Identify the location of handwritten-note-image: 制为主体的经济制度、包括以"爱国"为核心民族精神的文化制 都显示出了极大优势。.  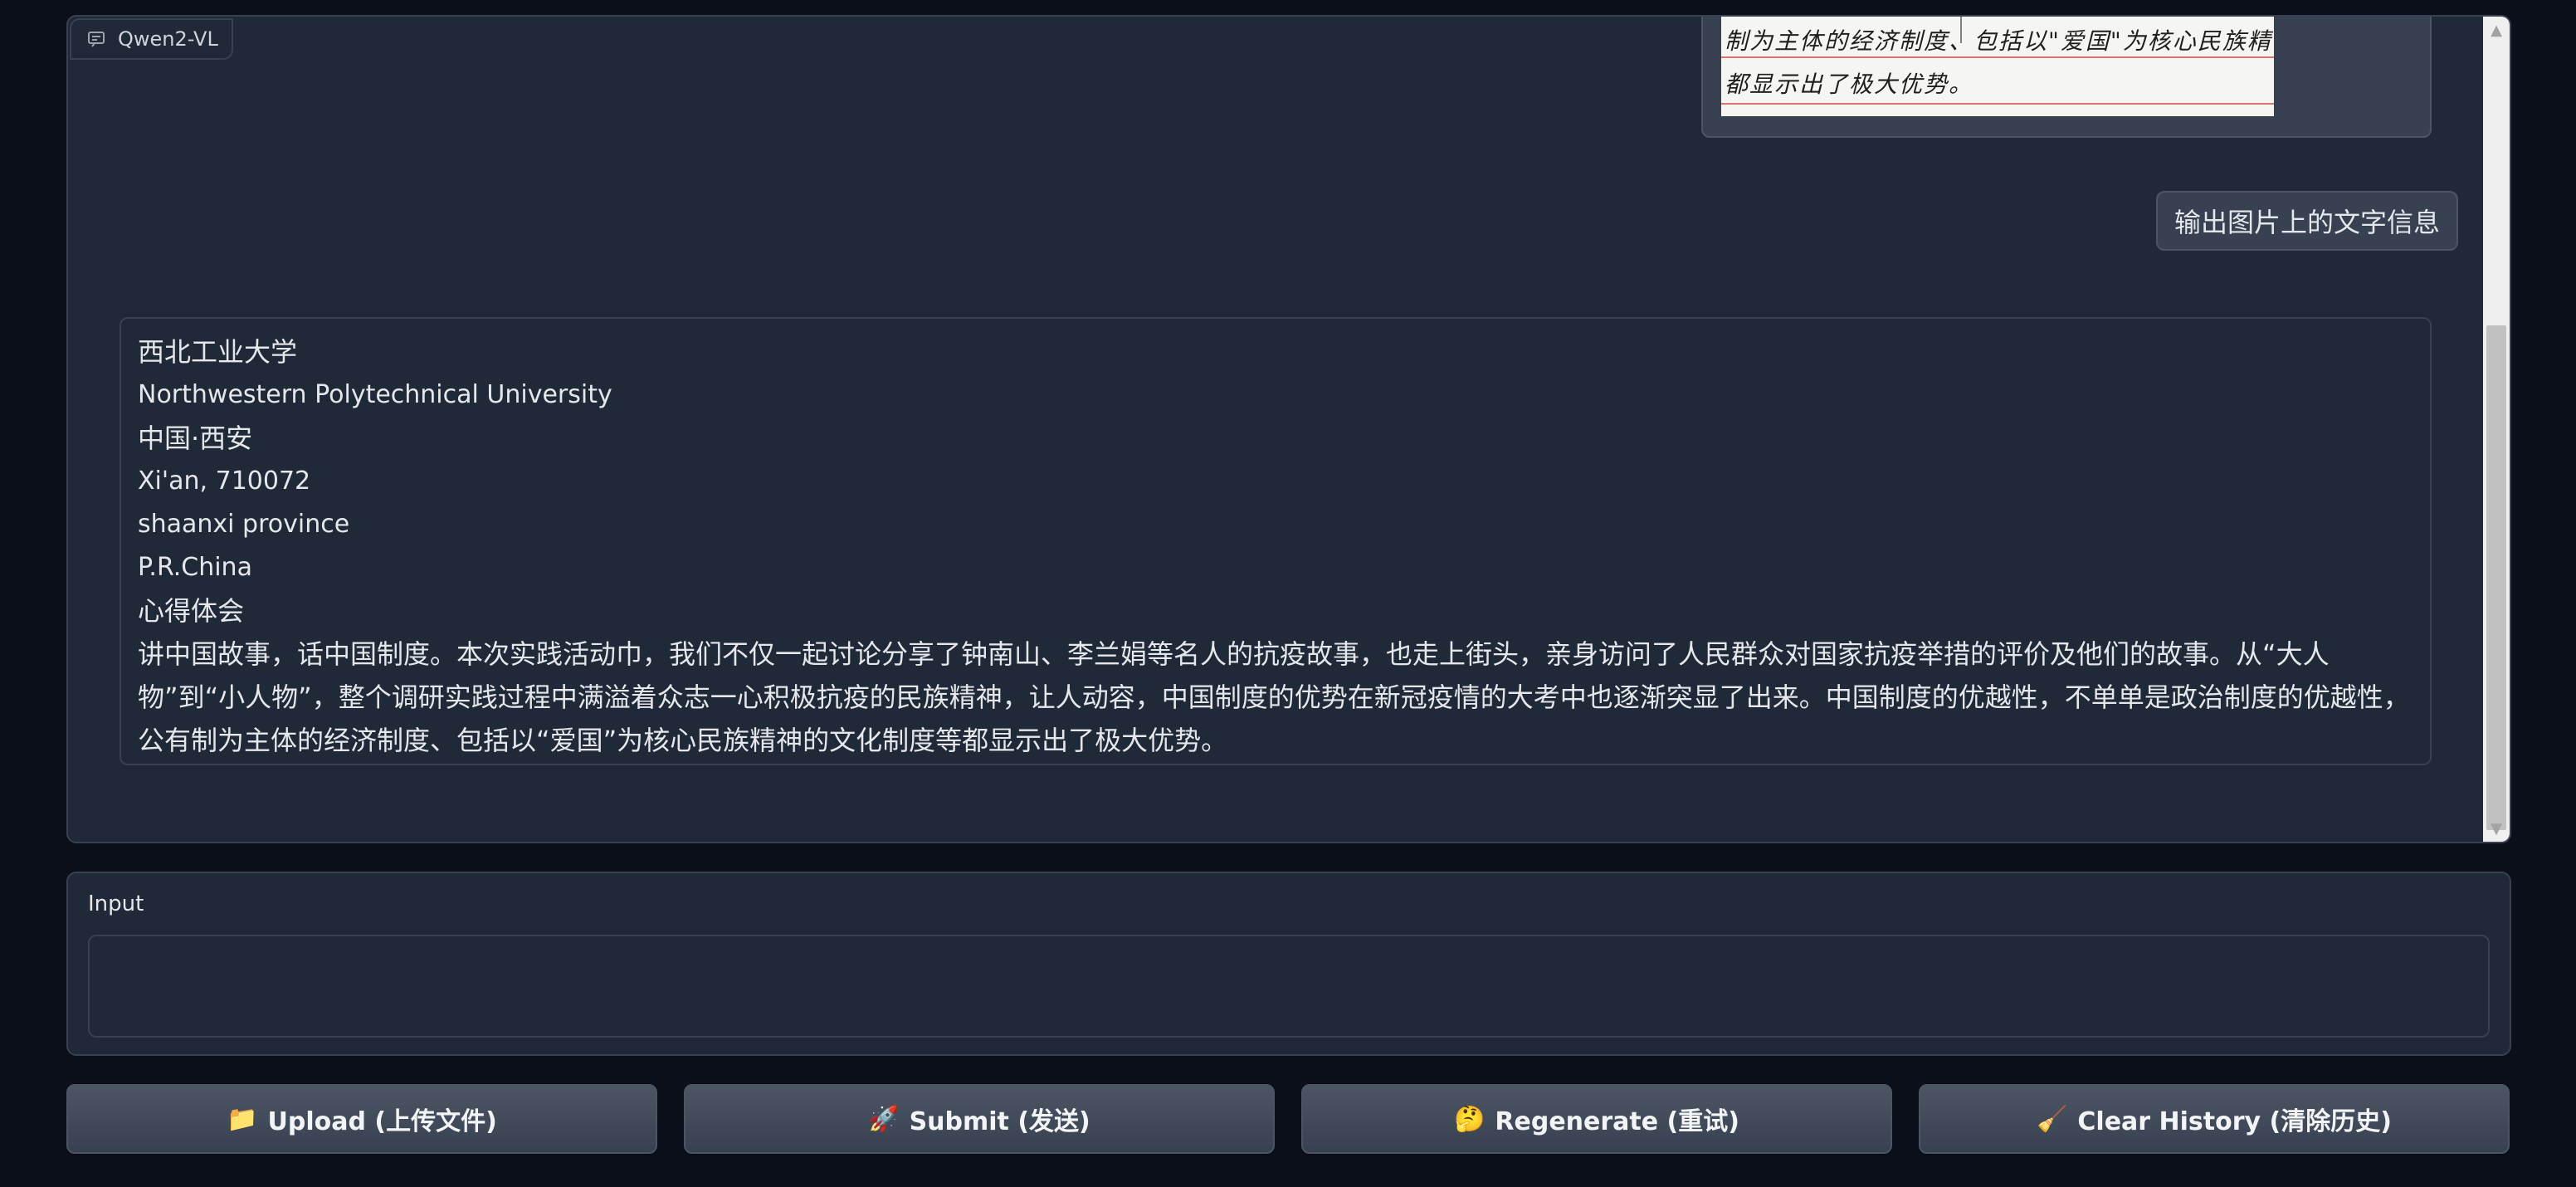
(1998, 66).